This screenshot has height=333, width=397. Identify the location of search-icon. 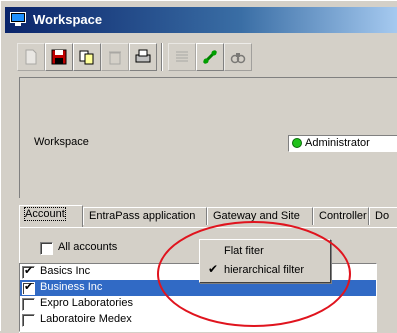
(238, 58).